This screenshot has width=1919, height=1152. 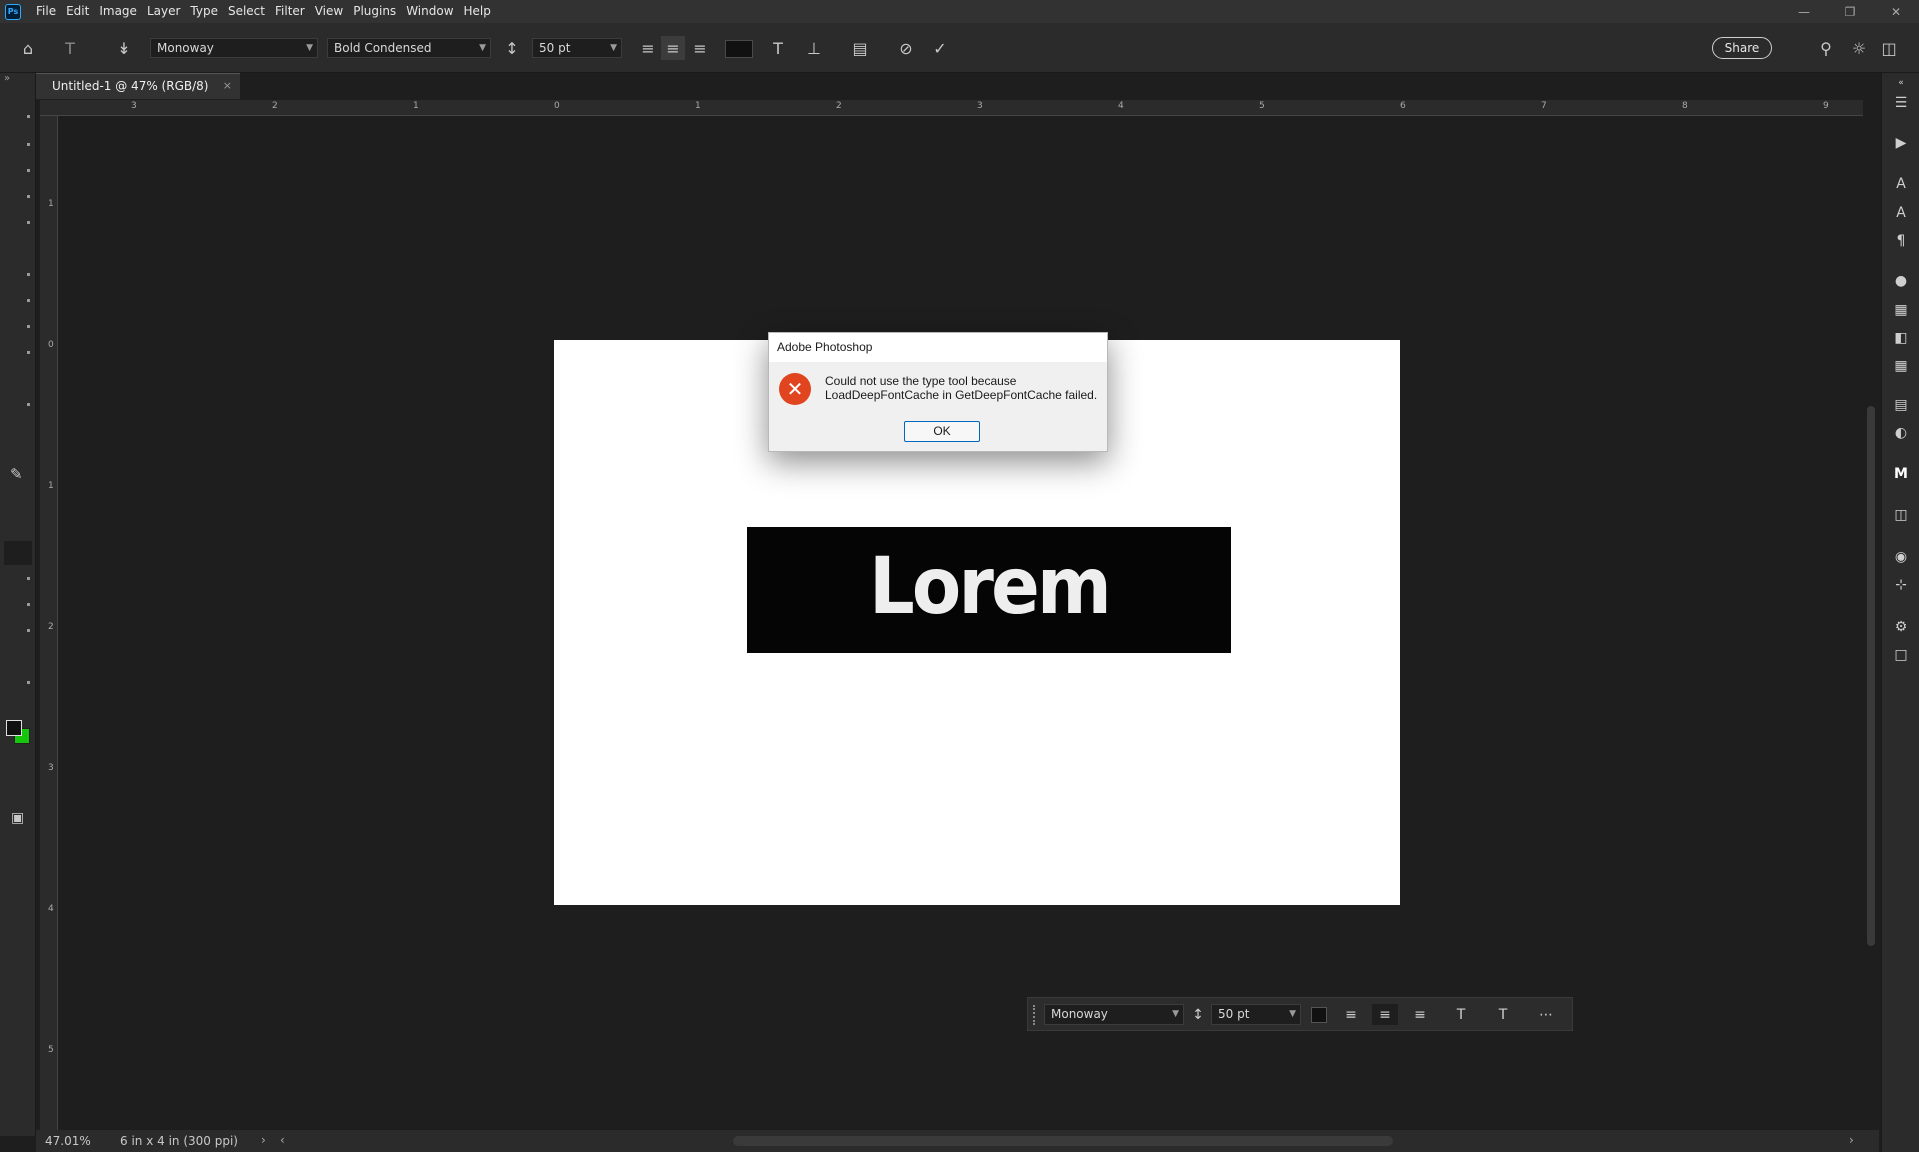 What do you see at coordinates (18, 553) in the screenshot?
I see `type-tool-icon` at bounding box center [18, 553].